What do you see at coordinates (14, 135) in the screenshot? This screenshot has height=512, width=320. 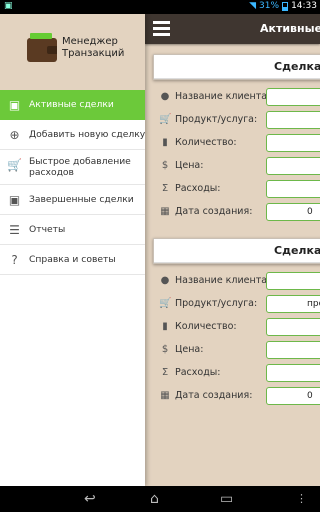 I see `plus-circle-icon: ⊕` at bounding box center [14, 135].